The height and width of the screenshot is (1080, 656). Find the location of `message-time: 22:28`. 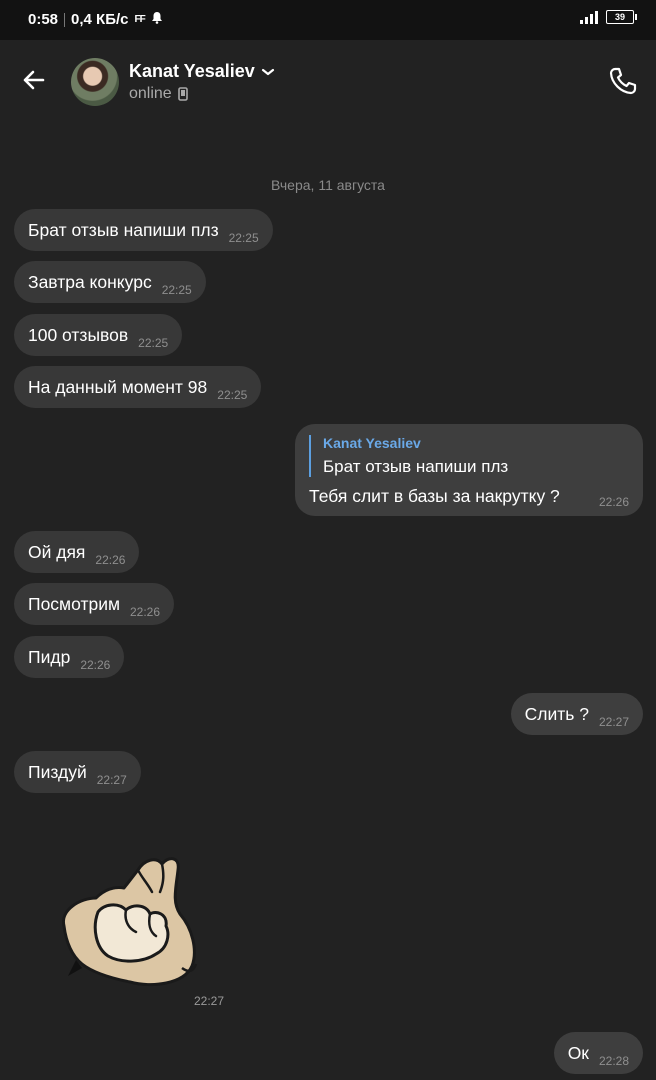

message-time: 22:28 is located at coordinates (613, 1061).